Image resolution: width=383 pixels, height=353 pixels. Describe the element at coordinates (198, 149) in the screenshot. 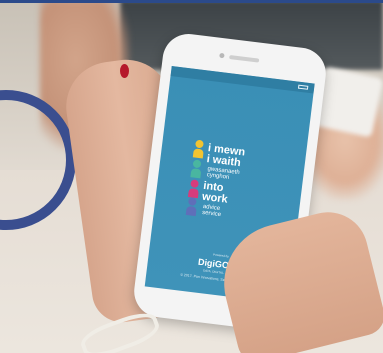

I see `person-yellow-icon` at that location.